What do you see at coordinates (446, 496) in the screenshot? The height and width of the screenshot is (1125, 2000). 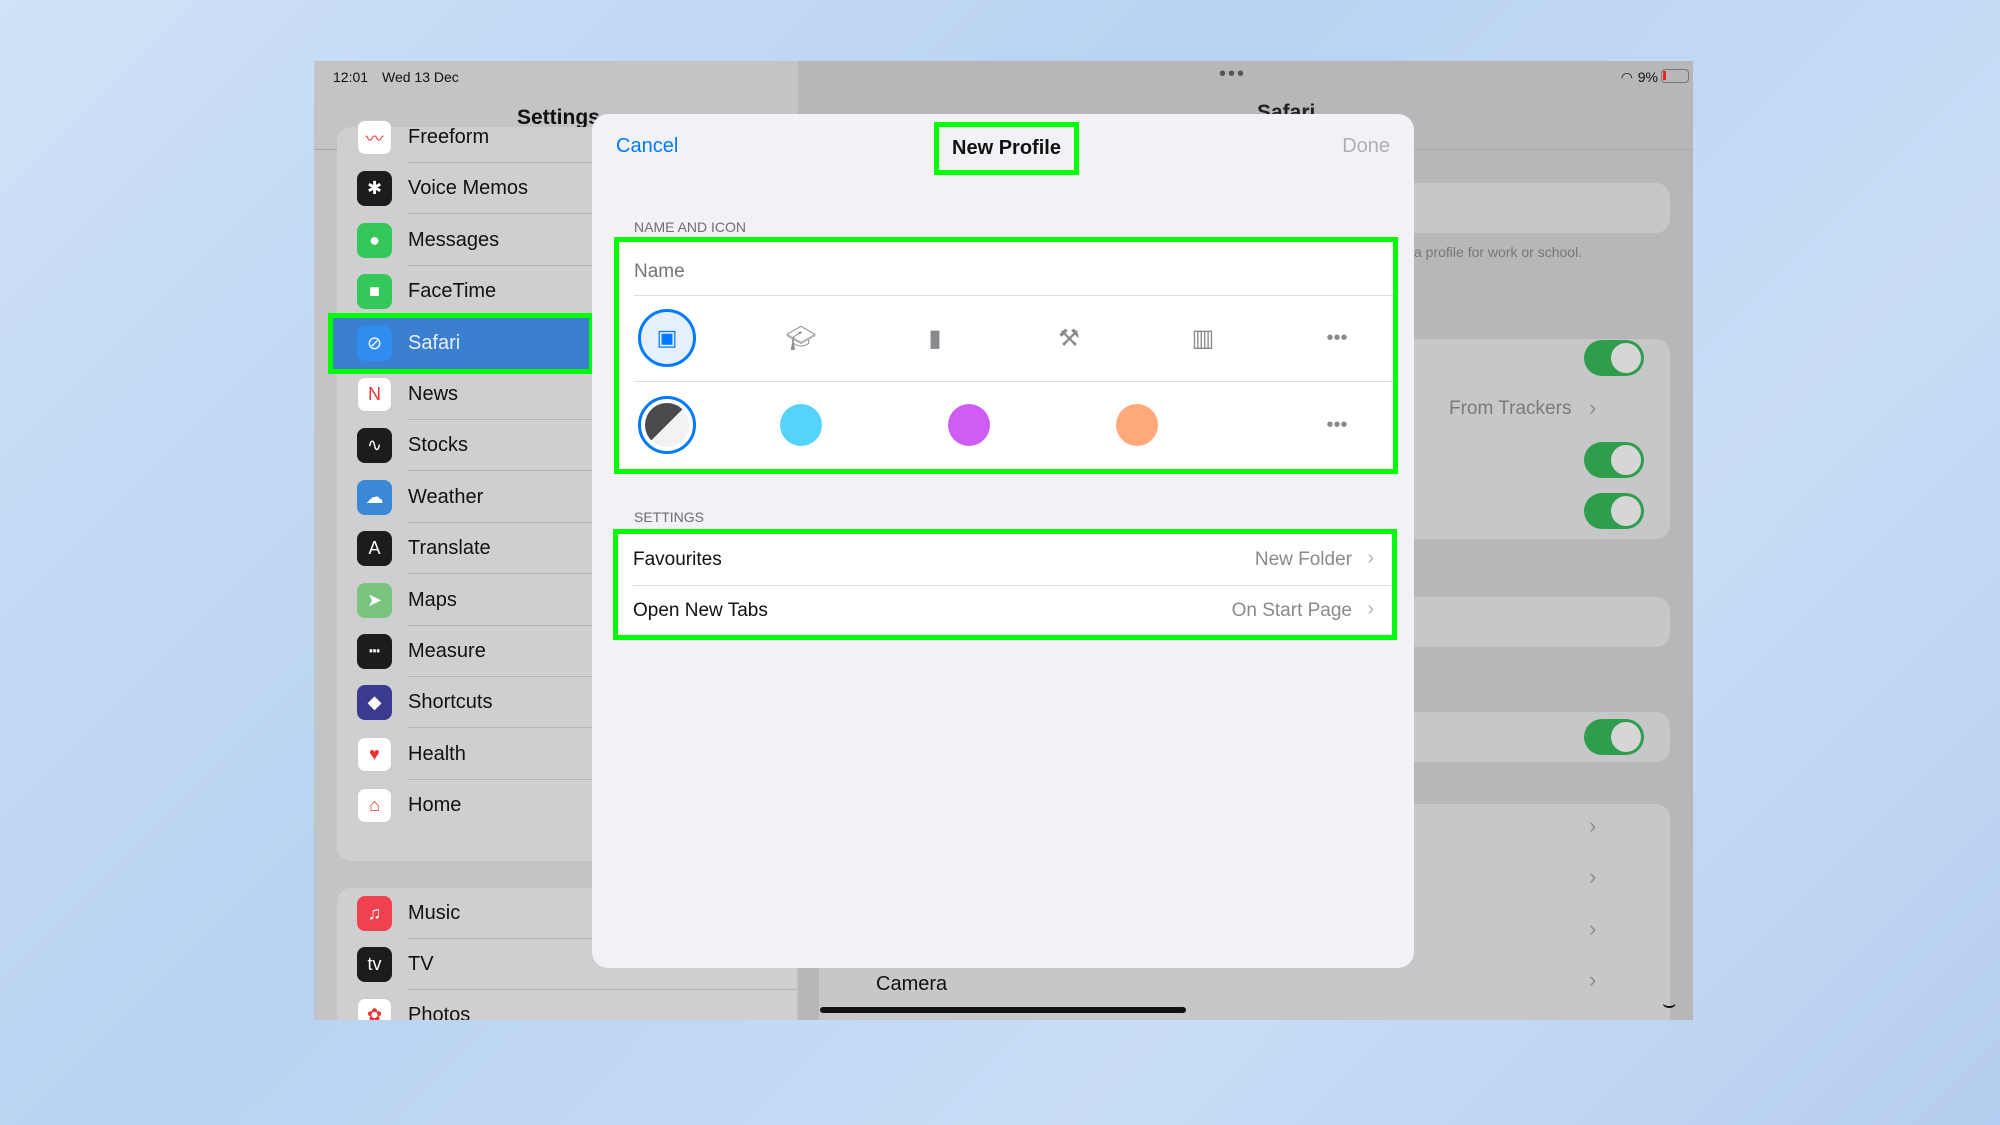 I see `sidebar-item-label: Weather` at bounding box center [446, 496].